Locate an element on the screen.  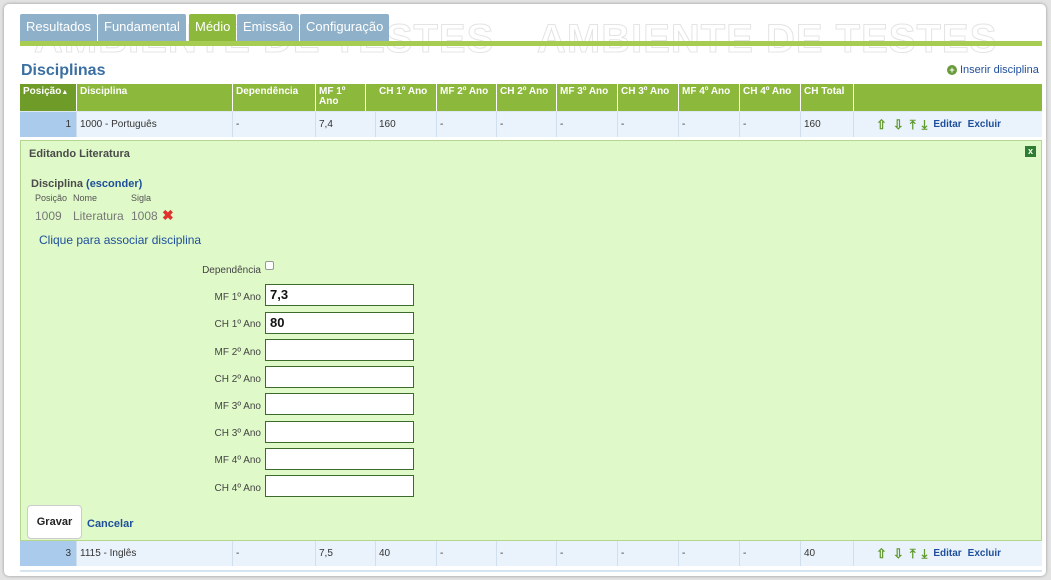
cell-posicao: 1 is located at coordinates (48, 124).